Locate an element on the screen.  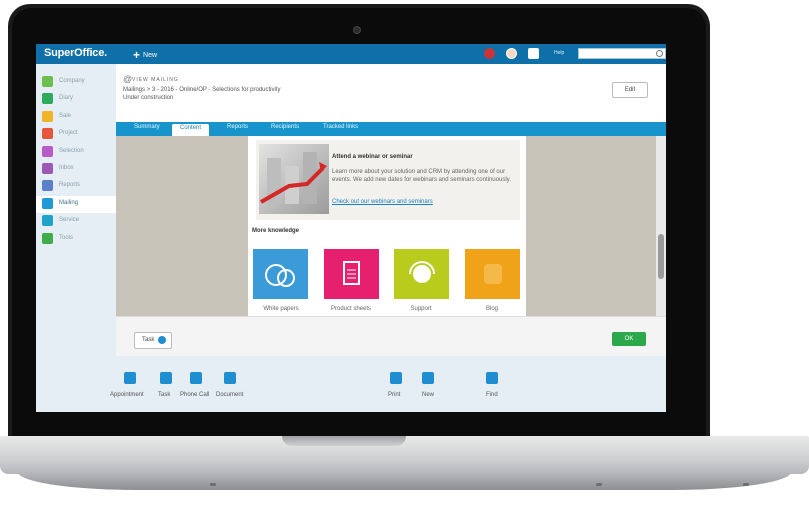
sidebar-item-label: Mailing is located at coordinates (69, 202).